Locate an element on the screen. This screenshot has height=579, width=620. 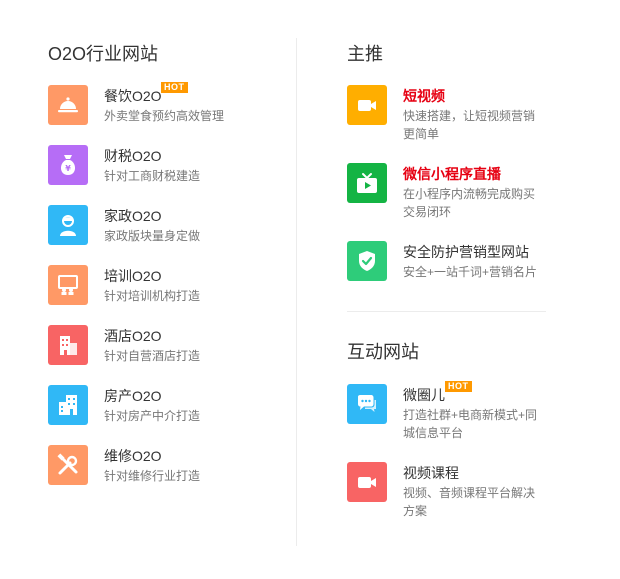
o2o-section-title: O2O行业网站 is located at coordinates (103, 54).